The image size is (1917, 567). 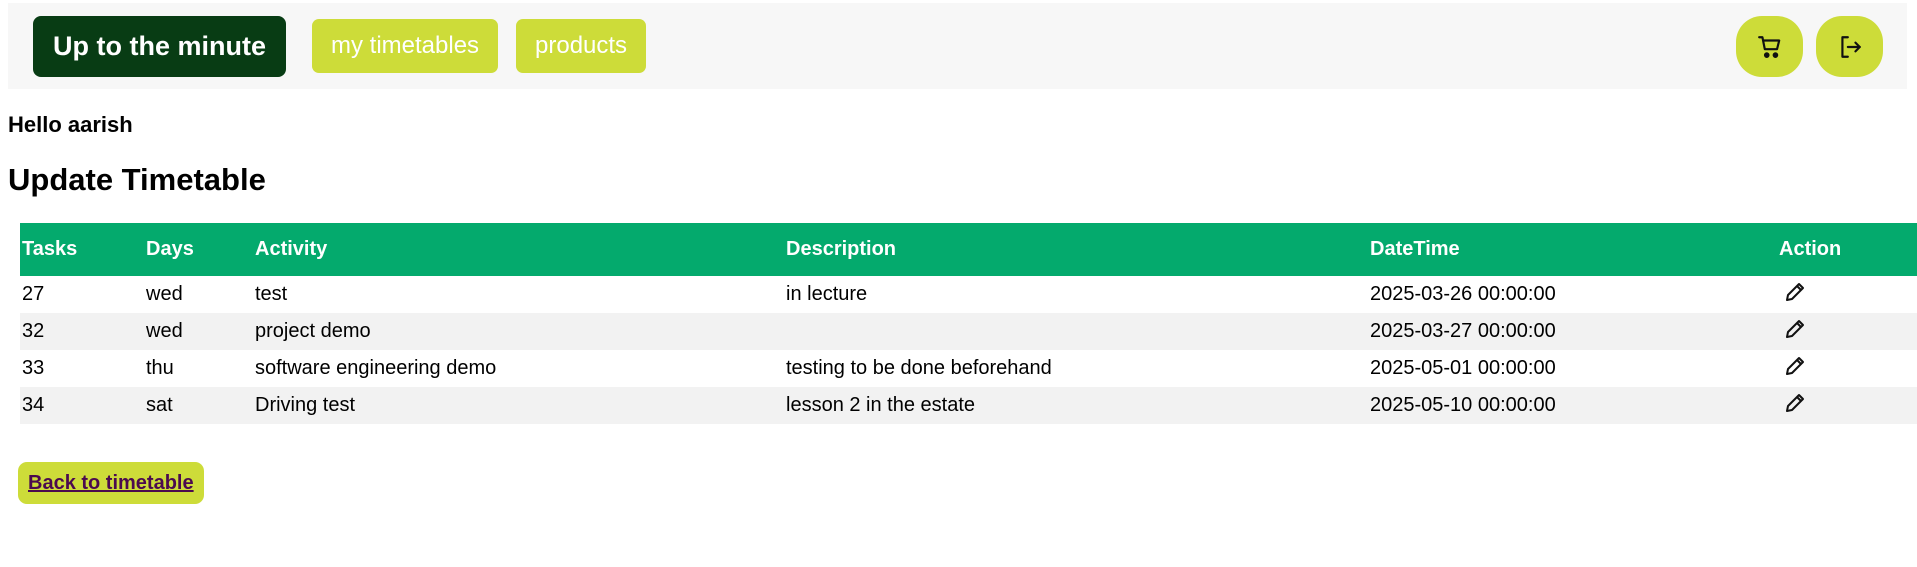 What do you see at coordinates (33, 331) in the screenshot?
I see `task-cell: 32` at bounding box center [33, 331].